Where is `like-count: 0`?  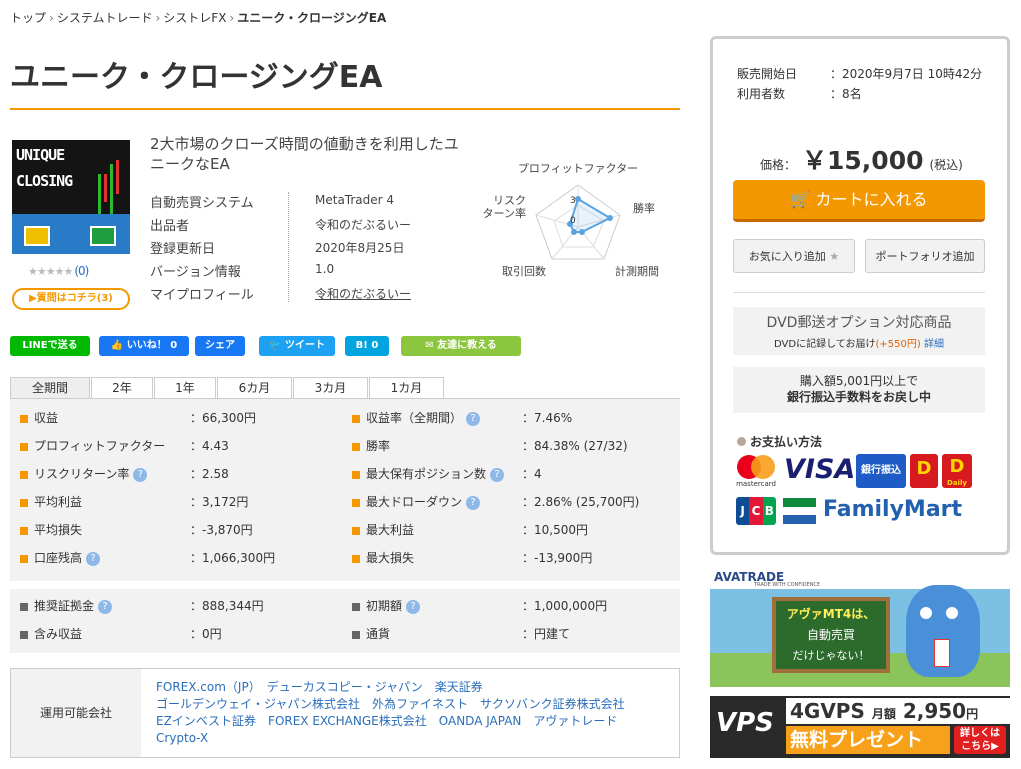 like-count: 0 is located at coordinates (174, 345).